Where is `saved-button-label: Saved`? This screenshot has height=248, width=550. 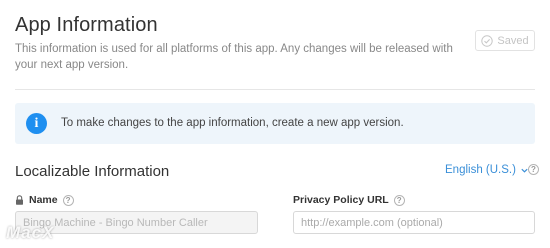
saved-button-label: Saved is located at coordinates (513, 40).